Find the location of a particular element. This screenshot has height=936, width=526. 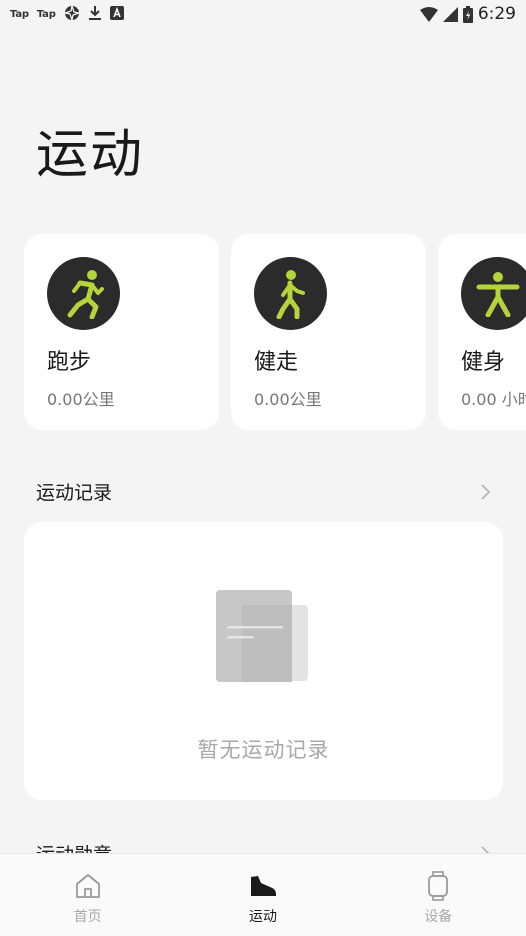

records-title: 运动记录 is located at coordinates (74, 493).